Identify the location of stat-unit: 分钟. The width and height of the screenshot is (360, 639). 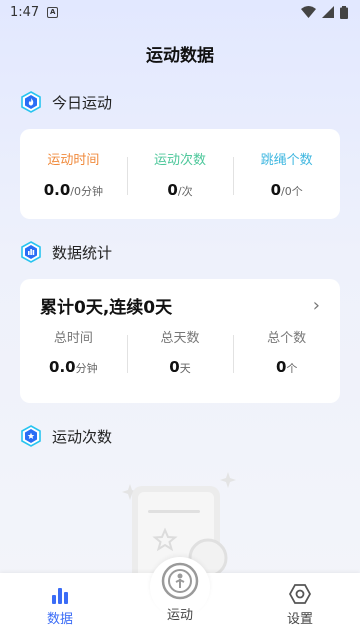
(86, 368).